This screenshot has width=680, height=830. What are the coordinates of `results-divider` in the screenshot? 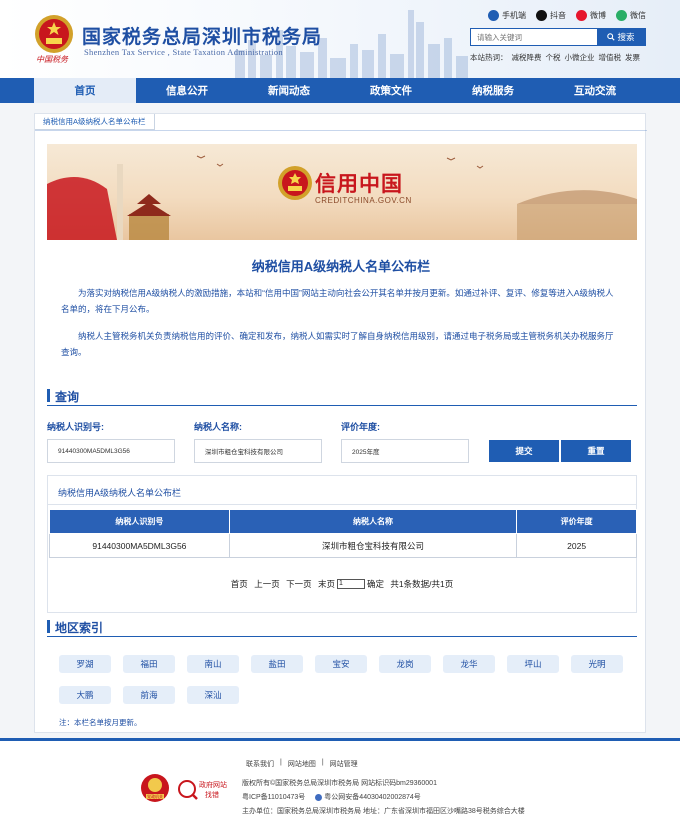 It's located at (342, 504).